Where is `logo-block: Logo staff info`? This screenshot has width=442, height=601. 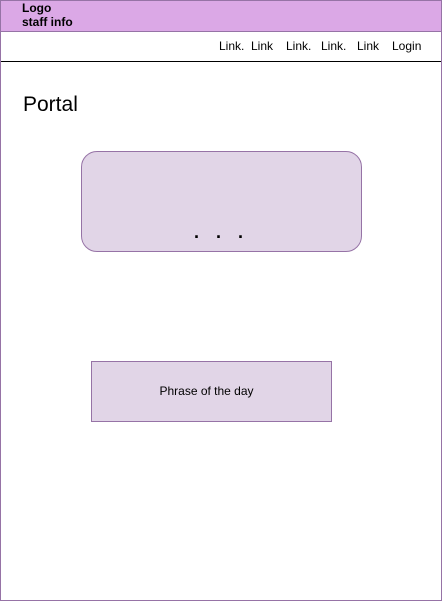
logo-block: Logo staff info is located at coordinates (47, 15).